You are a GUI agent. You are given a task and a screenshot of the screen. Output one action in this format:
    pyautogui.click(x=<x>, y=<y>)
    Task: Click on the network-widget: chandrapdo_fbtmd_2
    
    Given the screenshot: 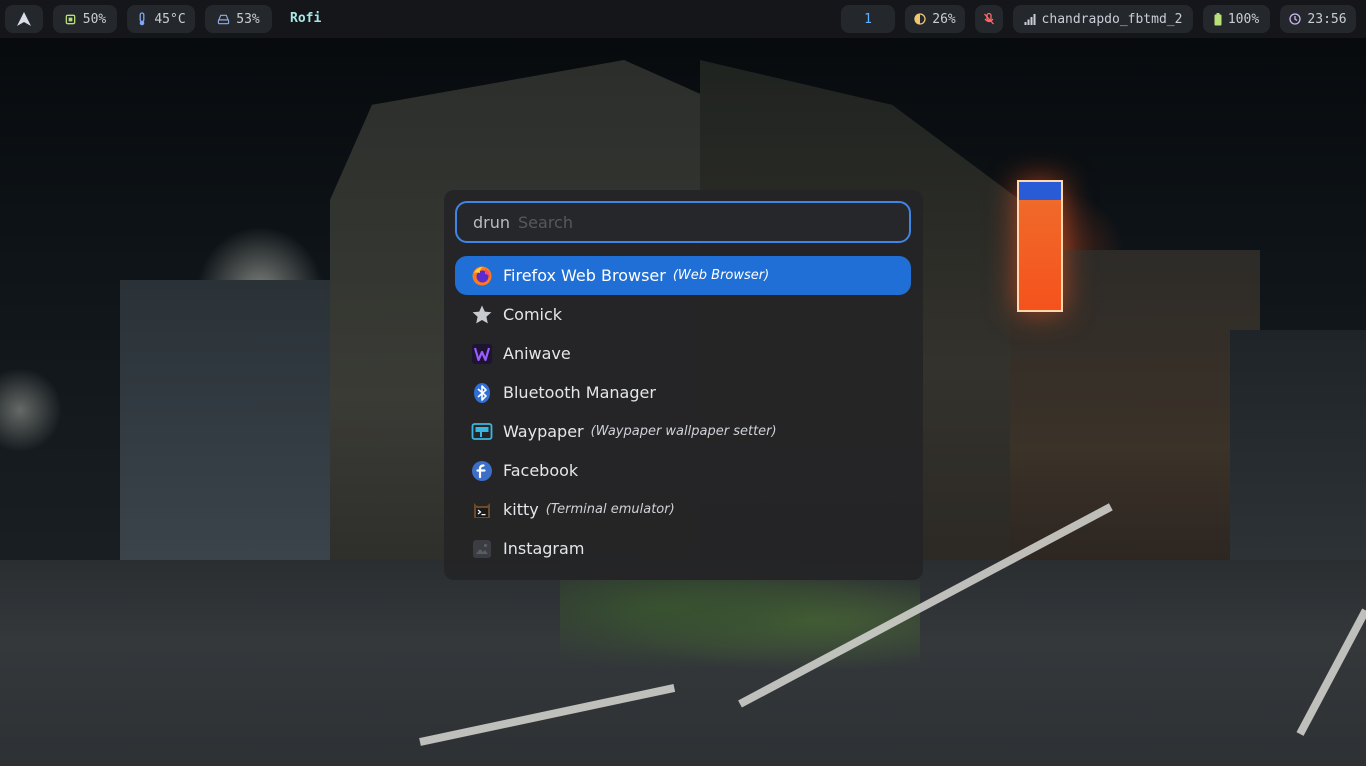 What is the action you would take?
    pyautogui.click(x=1103, y=19)
    